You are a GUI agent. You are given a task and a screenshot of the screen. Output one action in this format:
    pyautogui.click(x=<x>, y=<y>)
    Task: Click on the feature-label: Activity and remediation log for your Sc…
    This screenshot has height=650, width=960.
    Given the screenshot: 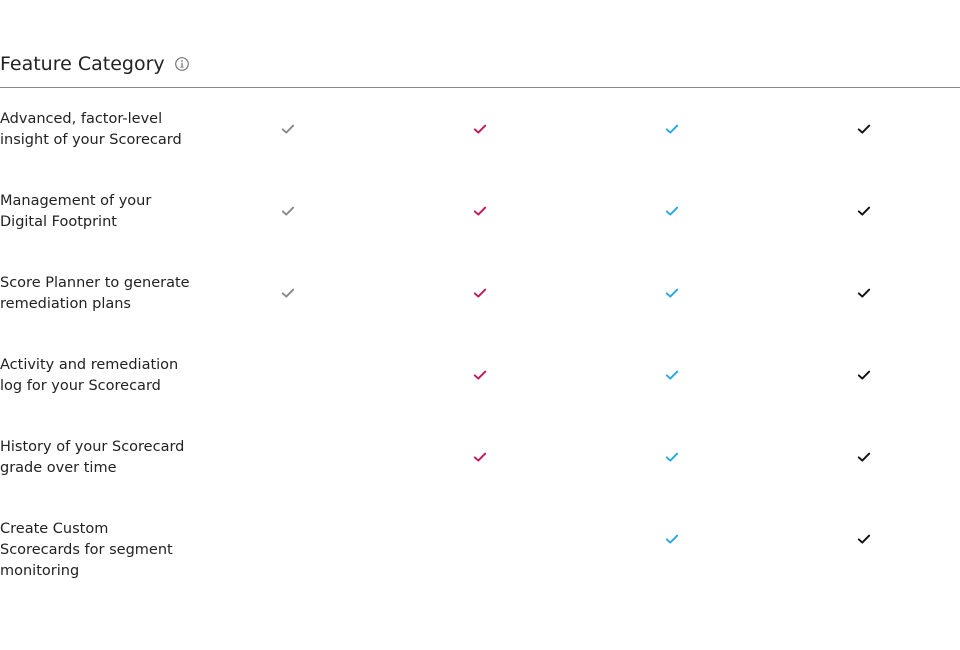 What is the action you would take?
    pyautogui.click(x=89, y=375)
    